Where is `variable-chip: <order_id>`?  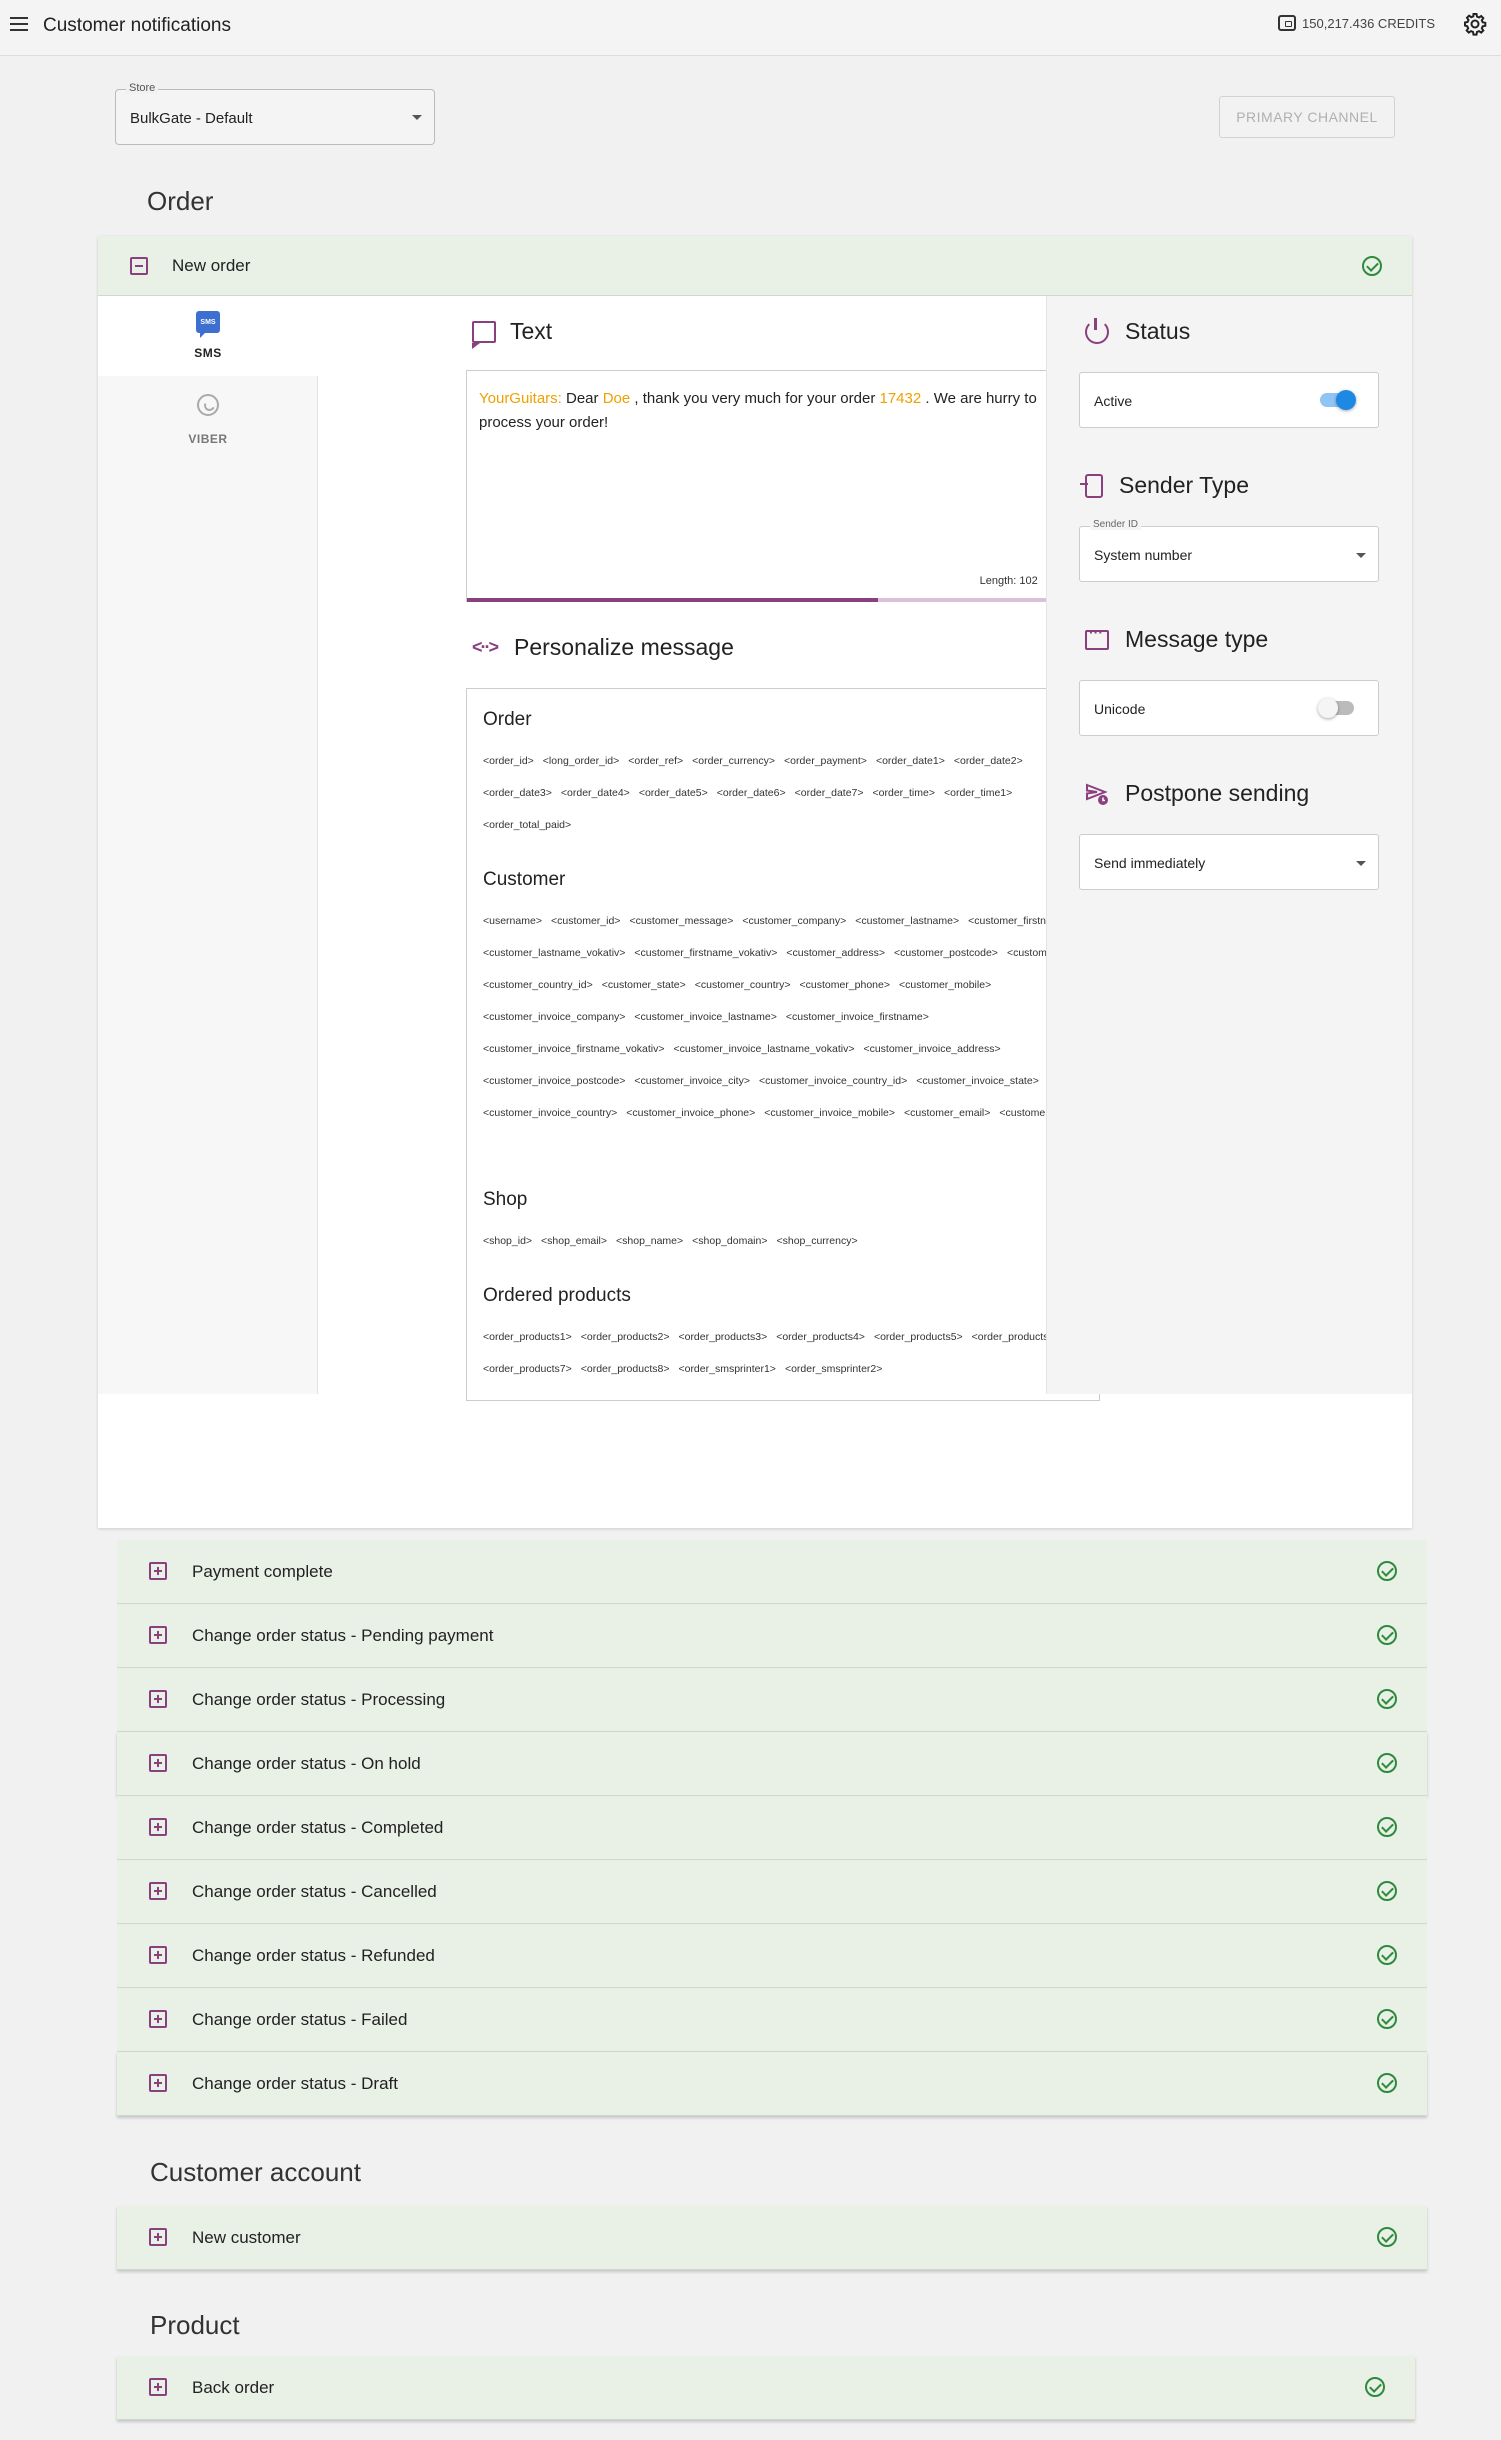 variable-chip: <order_id> is located at coordinates (508, 761).